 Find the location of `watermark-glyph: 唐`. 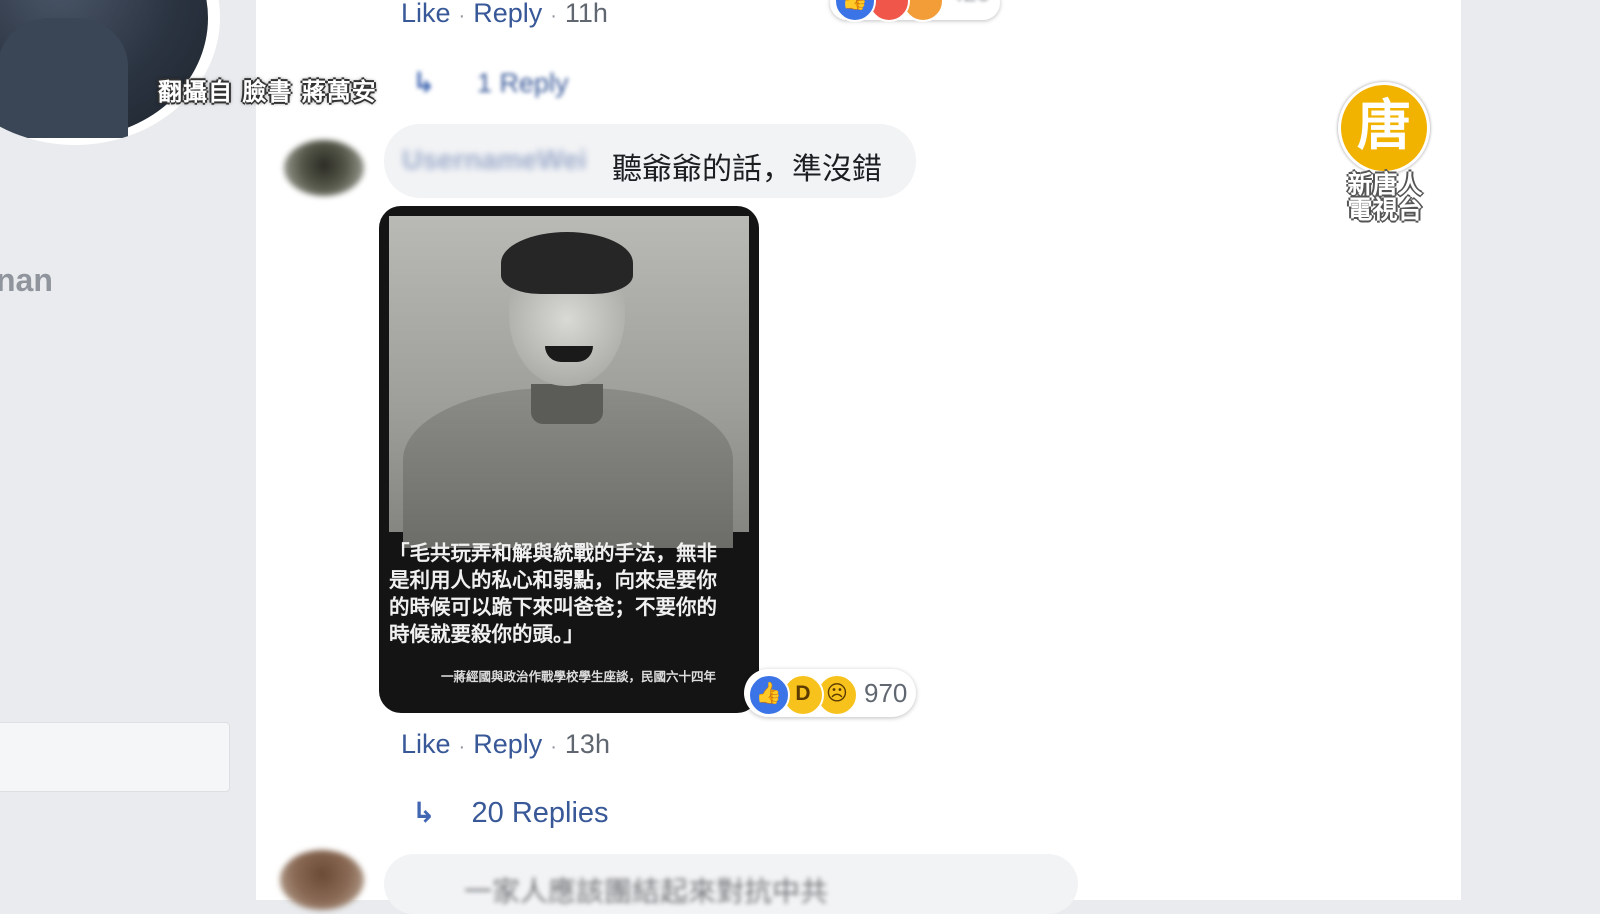

watermark-glyph: 唐 is located at coordinates (1384, 125).